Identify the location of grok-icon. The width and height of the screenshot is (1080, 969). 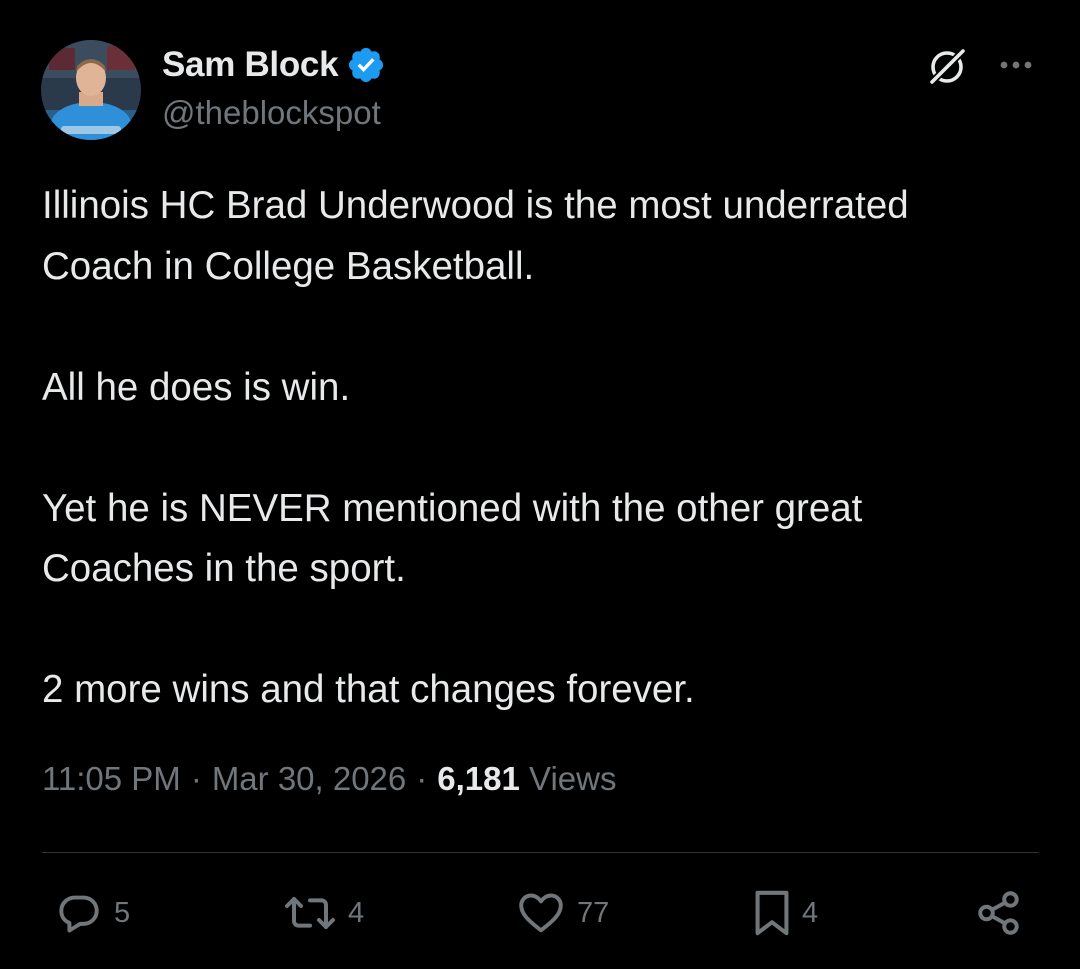
(947, 67).